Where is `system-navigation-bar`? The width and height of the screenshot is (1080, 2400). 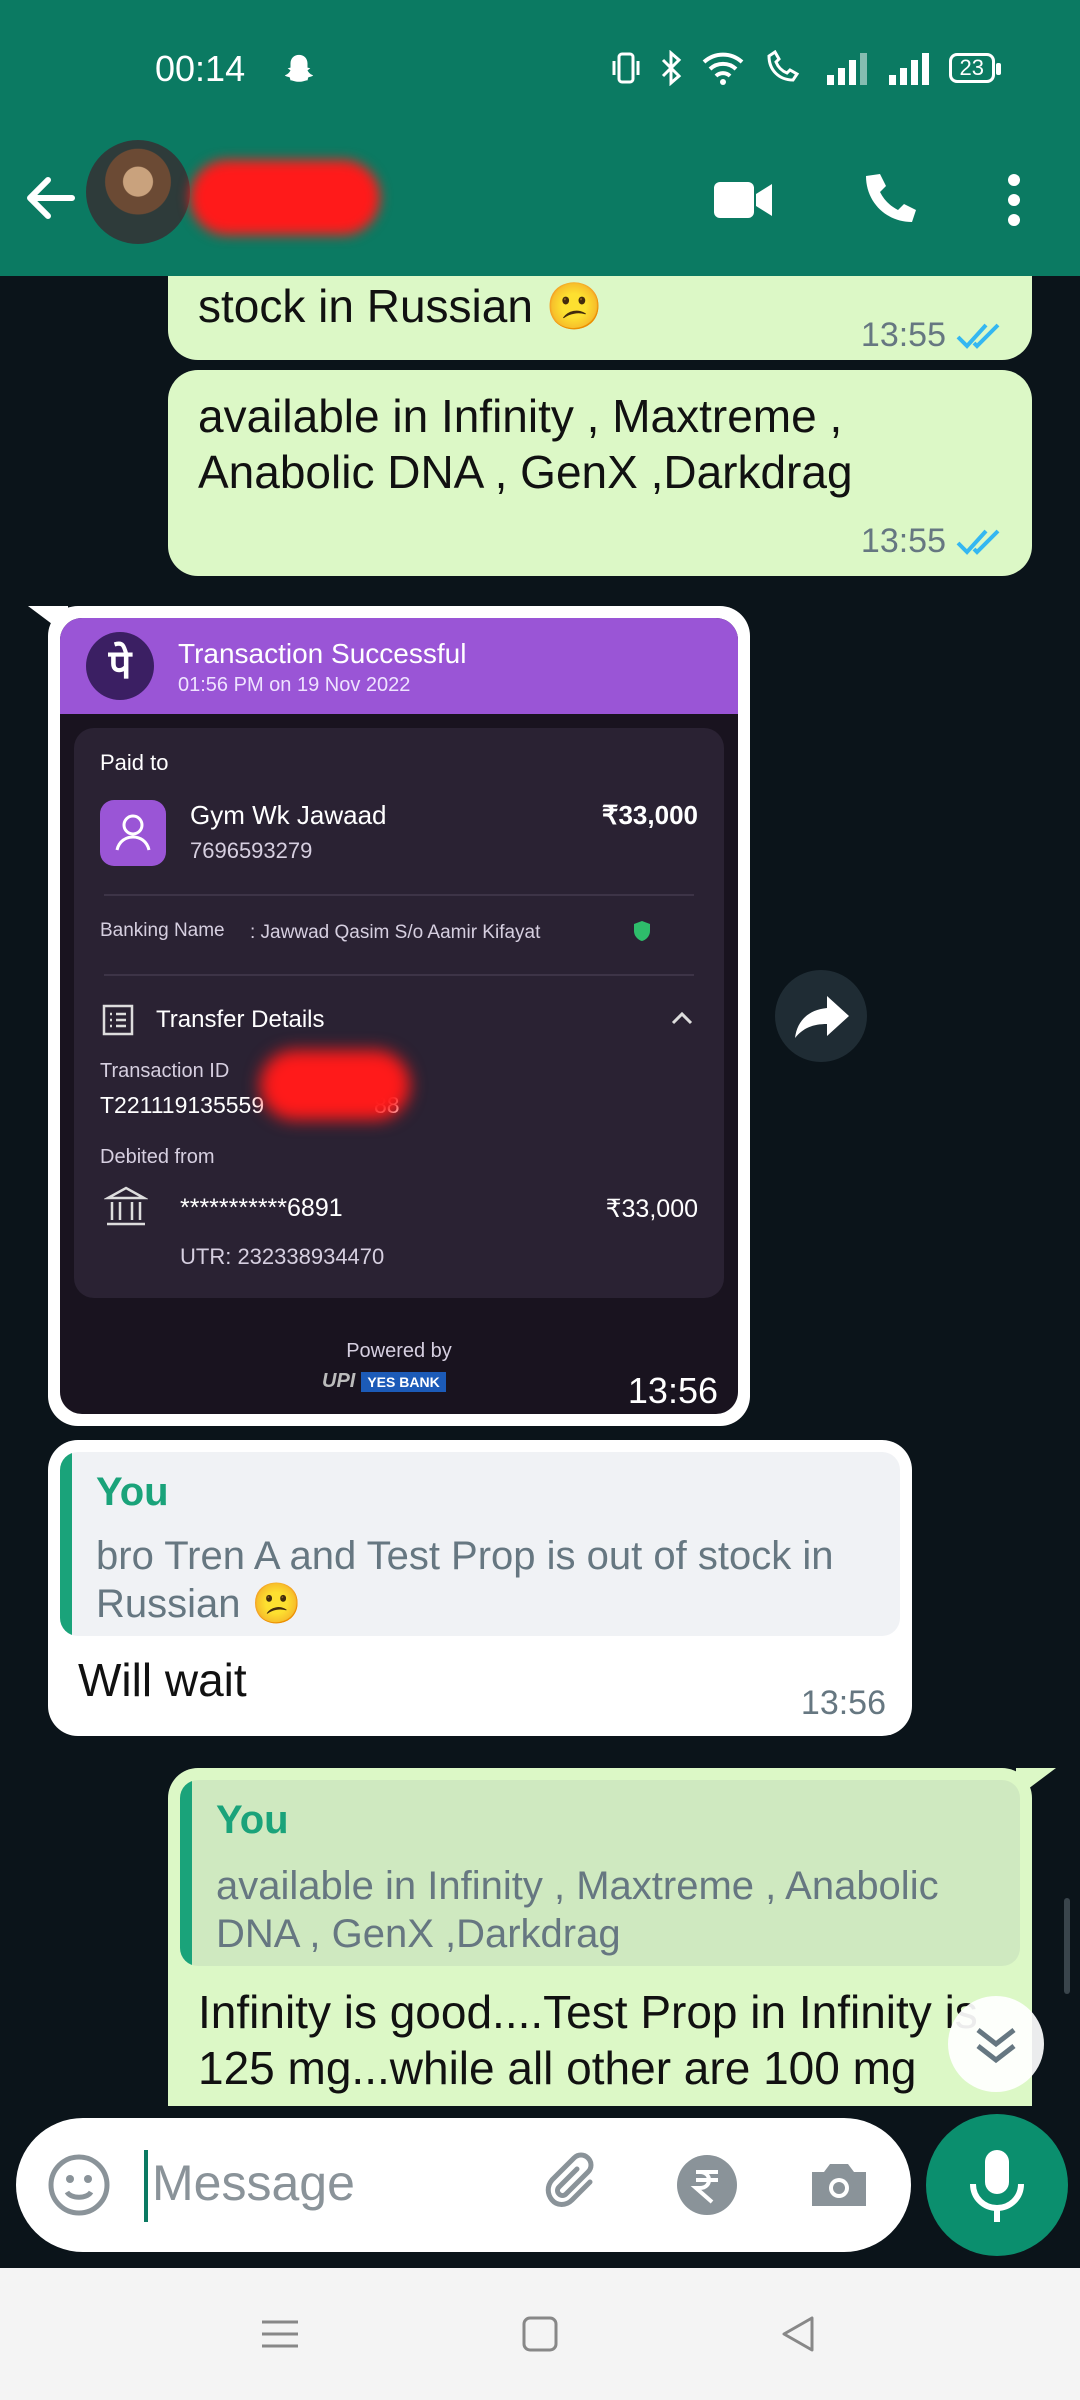
system-navigation-bar is located at coordinates (540, 2334).